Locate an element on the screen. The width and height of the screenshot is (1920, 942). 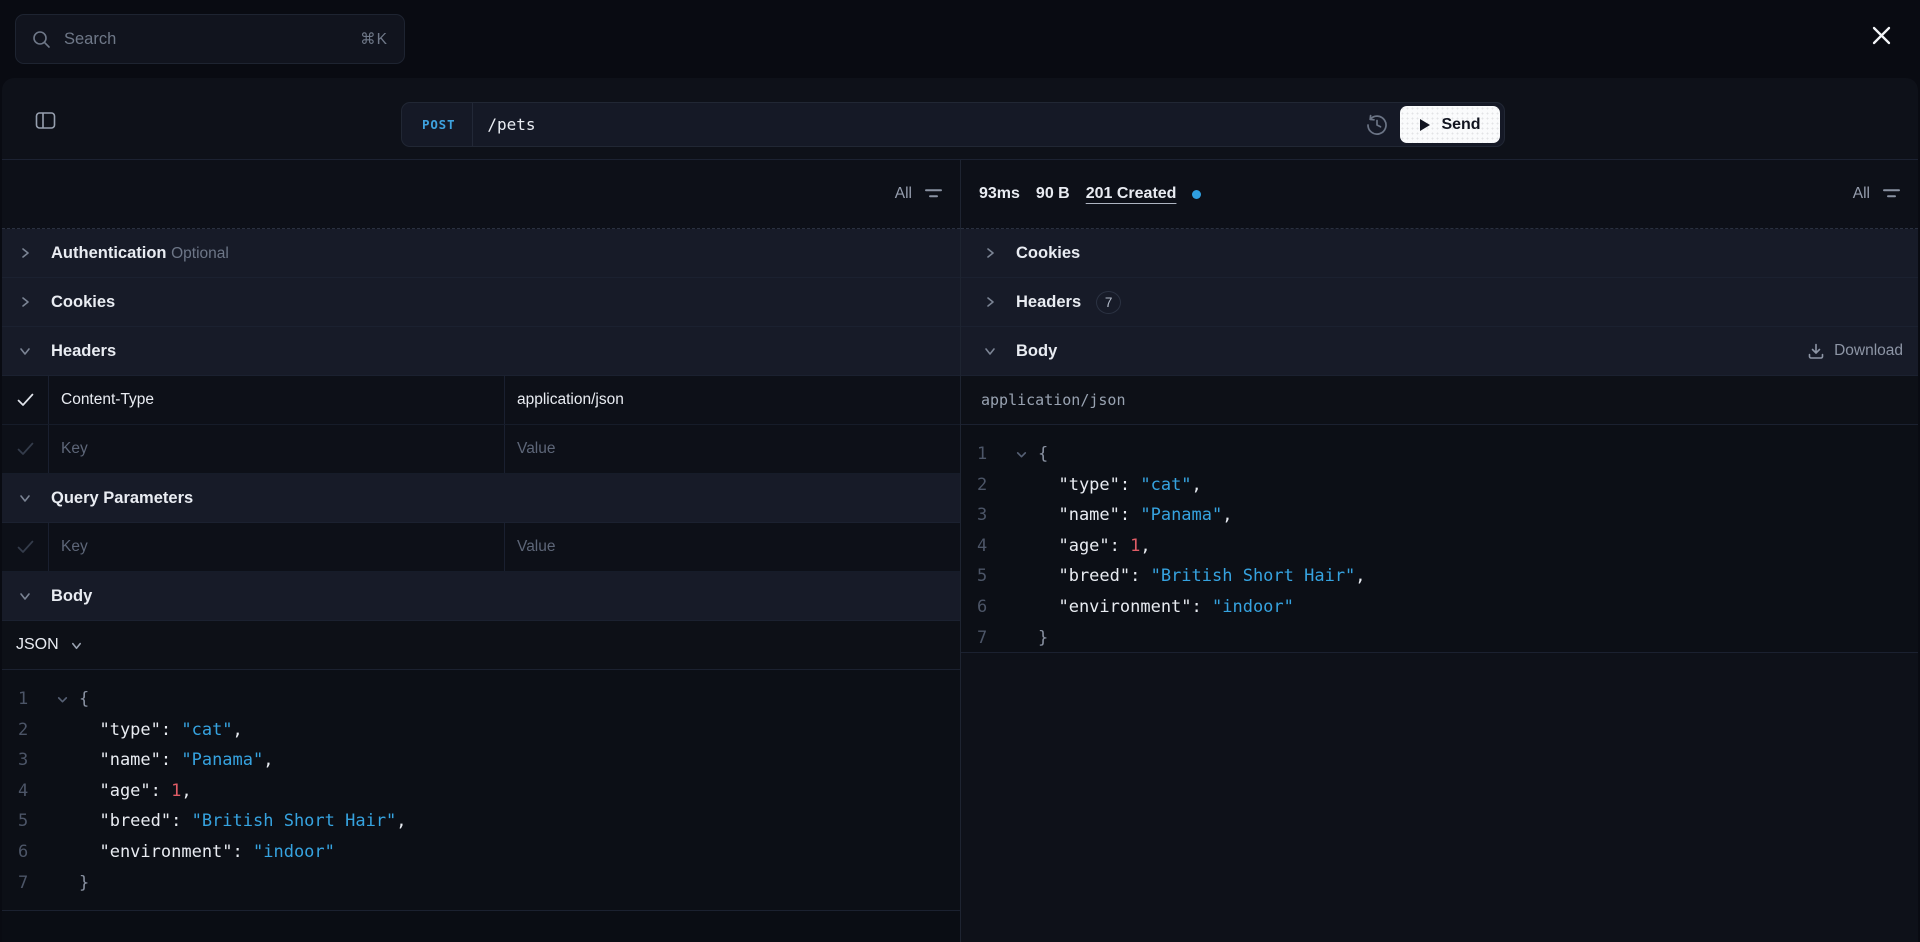
download-button: Download is located at coordinates (1862, 351).